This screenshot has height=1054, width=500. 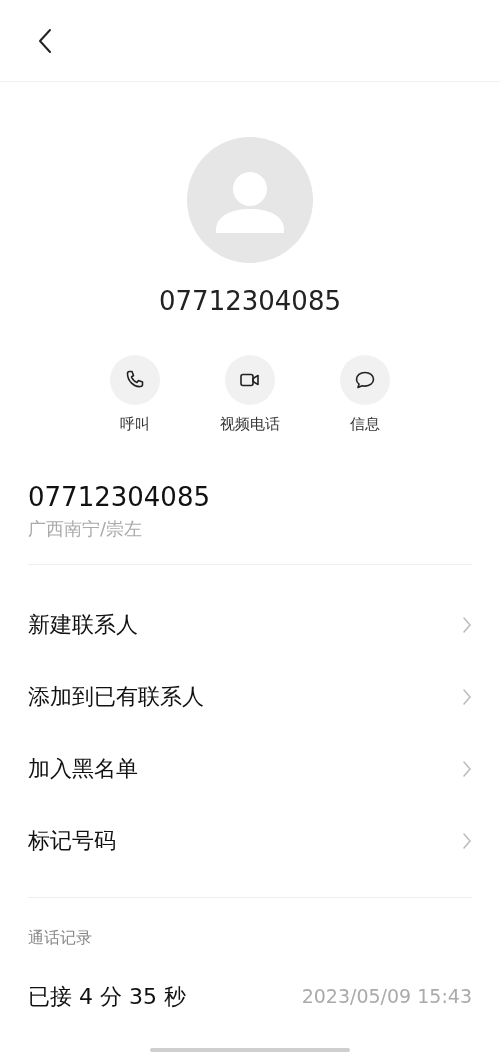 What do you see at coordinates (107, 996) in the screenshot?
I see `call-status: 已接 4 分 35 秒` at bounding box center [107, 996].